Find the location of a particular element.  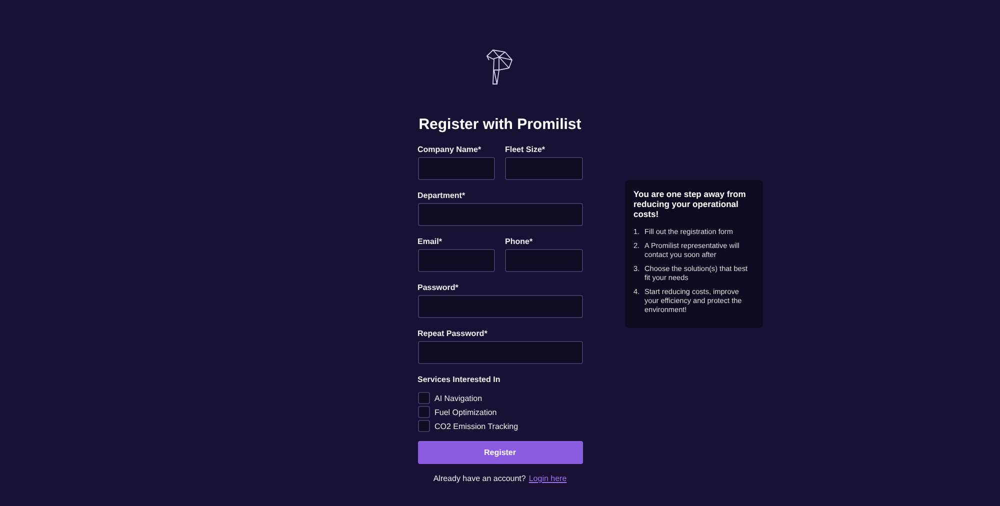

field-label: Password* is located at coordinates (439, 287).